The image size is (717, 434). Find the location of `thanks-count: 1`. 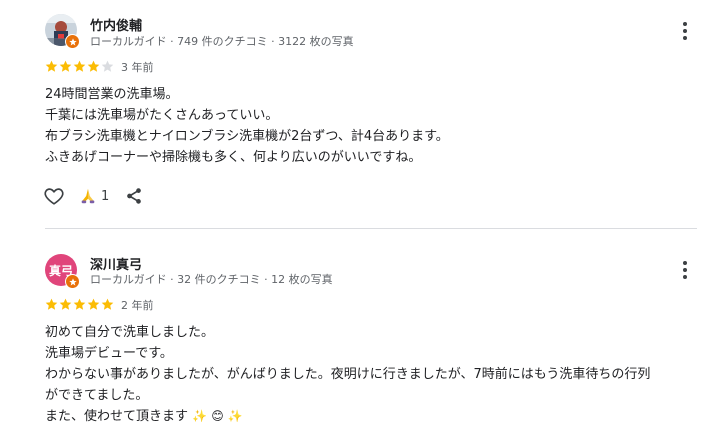

thanks-count: 1 is located at coordinates (105, 196).